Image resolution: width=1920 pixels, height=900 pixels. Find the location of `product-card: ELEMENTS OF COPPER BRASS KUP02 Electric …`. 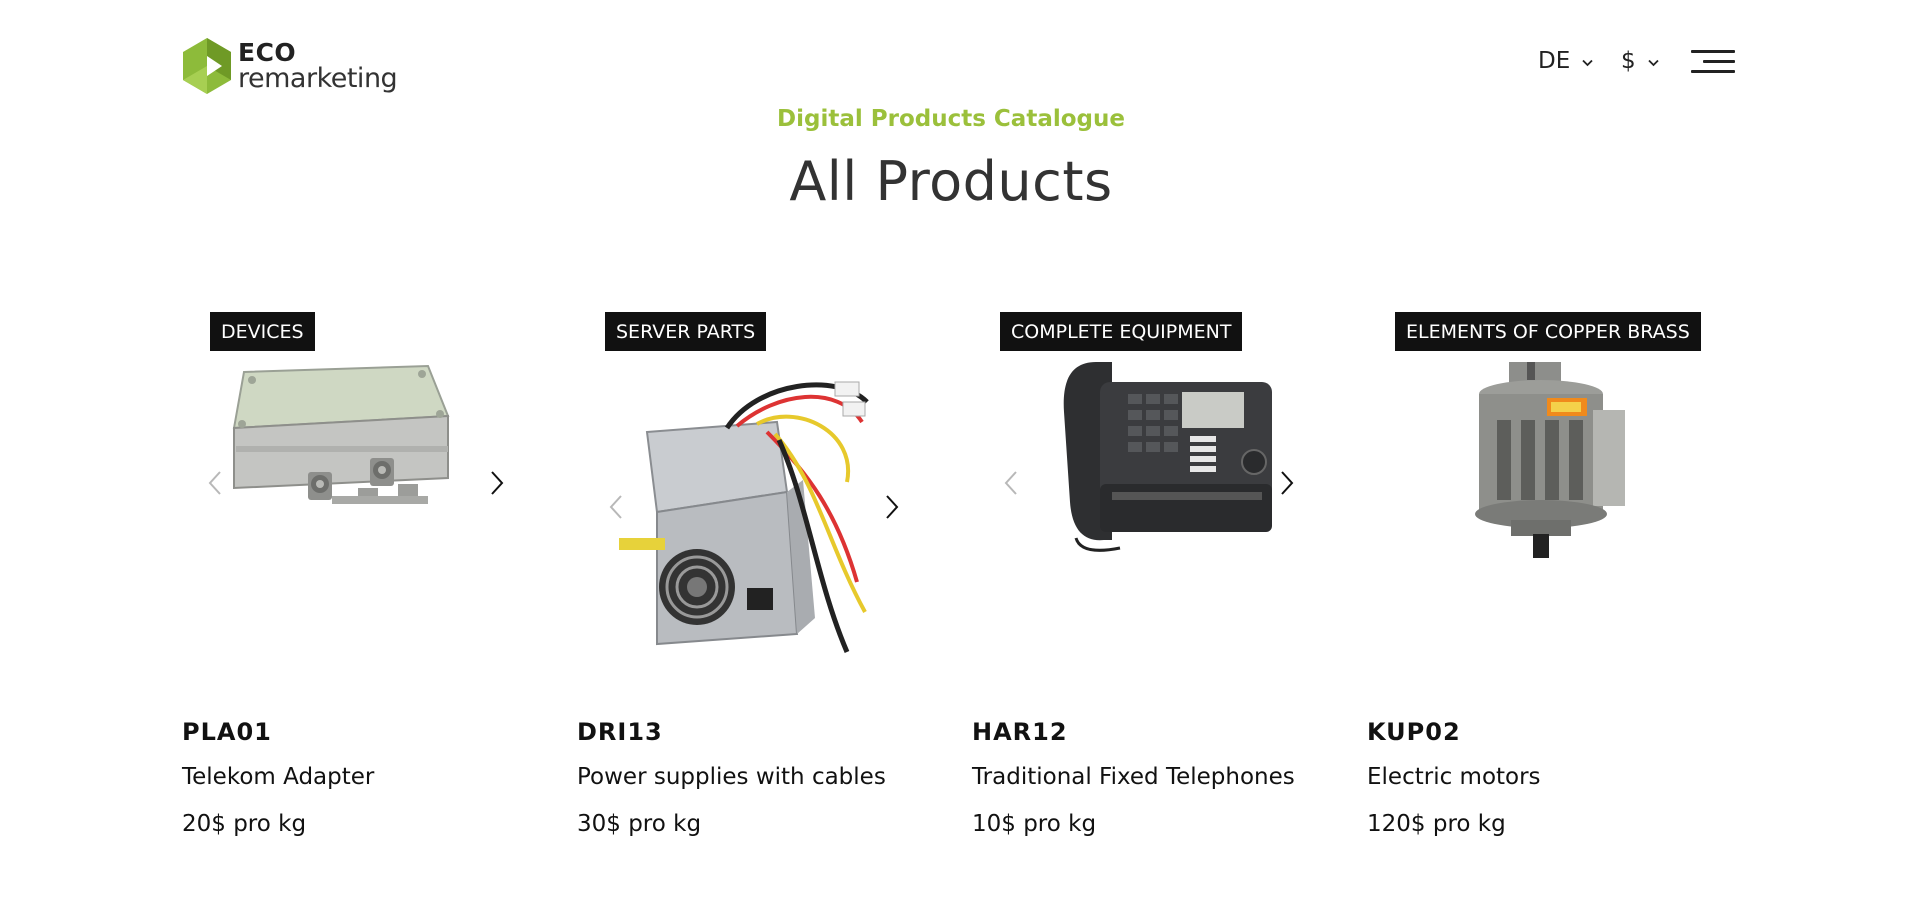

product-card: ELEMENTS OF COPPER BRASS KUP02 Electric … is located at coordinates (1552, 580).